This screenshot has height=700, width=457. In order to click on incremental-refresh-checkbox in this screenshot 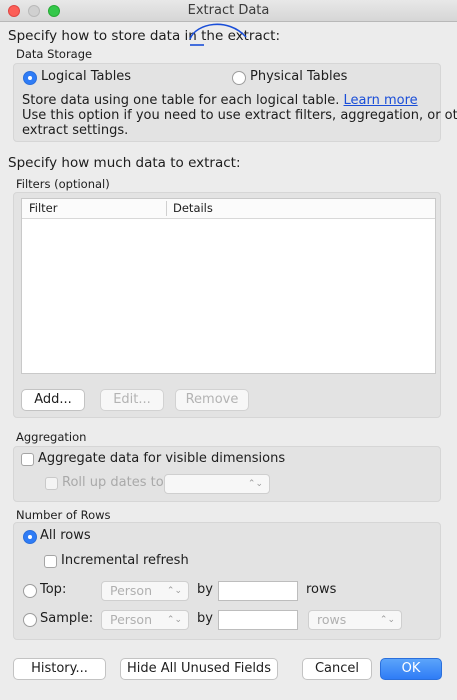, I will do `click(50, 561)`.